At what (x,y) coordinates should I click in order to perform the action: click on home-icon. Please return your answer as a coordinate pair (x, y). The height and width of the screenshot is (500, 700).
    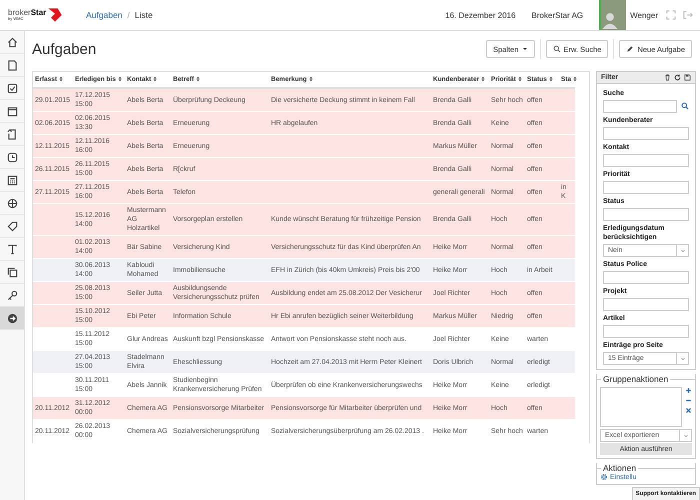
    Looking at the image, I should click on (12, 42).